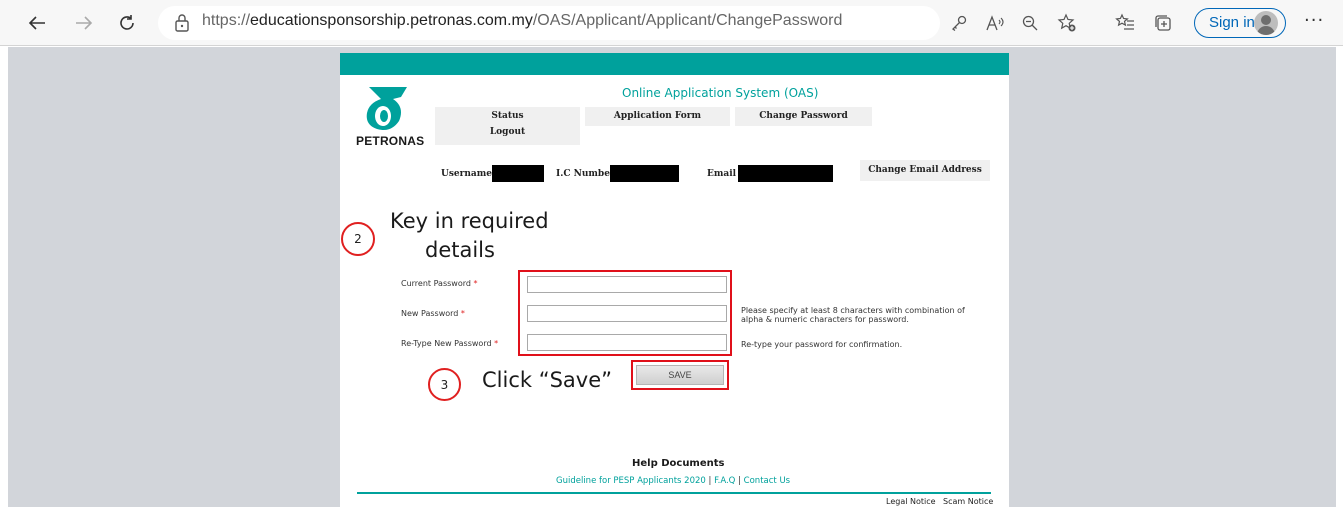 The image size is (1343, 507). What do you see at coordinates (1067, 23) in the screenshot?
I see `favorite-add-icon` at bounding box center [1067, 23].